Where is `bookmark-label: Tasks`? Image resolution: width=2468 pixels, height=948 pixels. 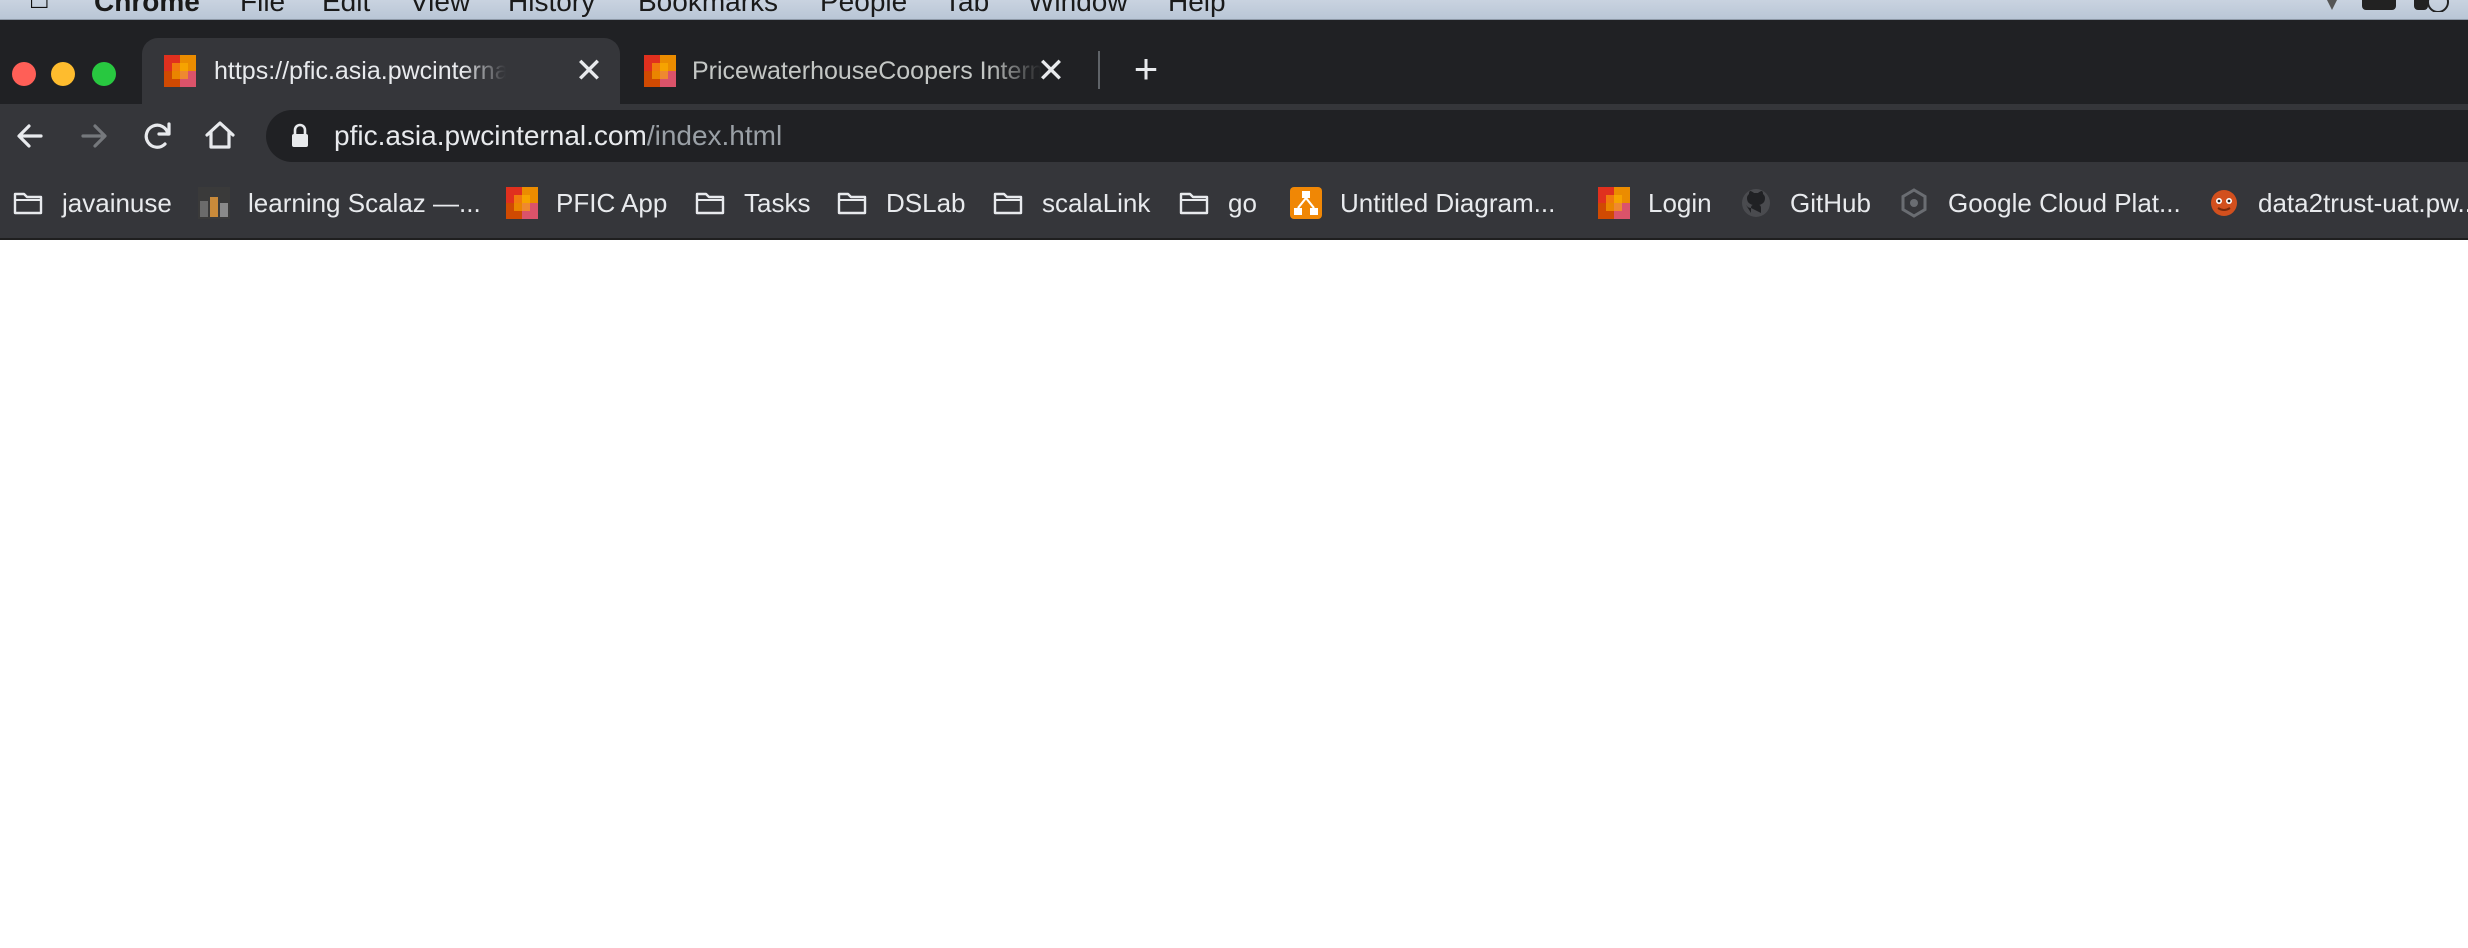
bookmark-label: Tasks is located at coordinates (777, 202).